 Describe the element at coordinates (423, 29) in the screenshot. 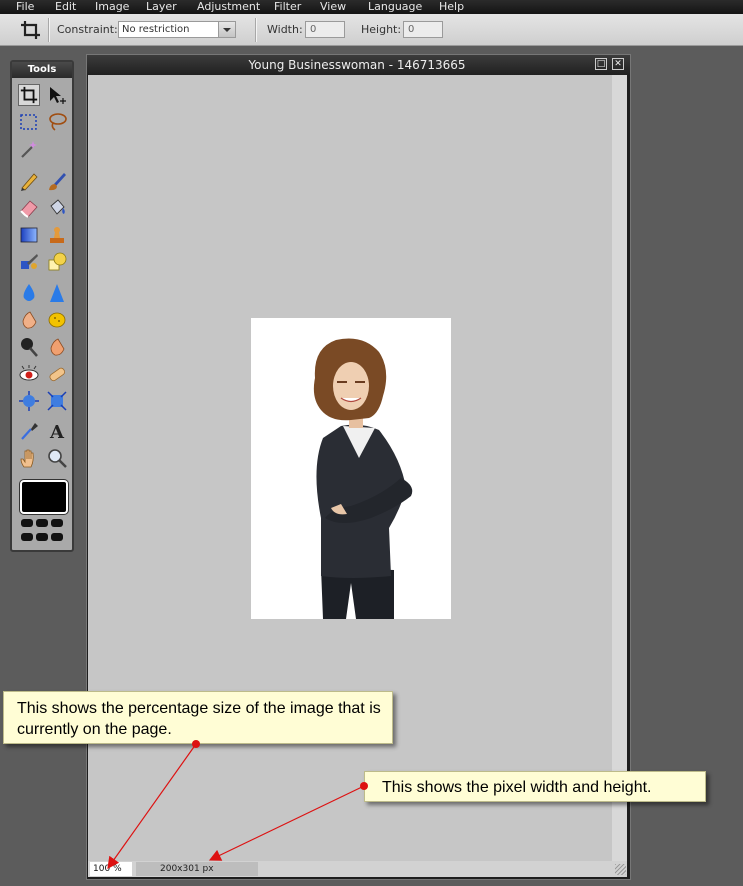

I see `height-input: 0` at that location.